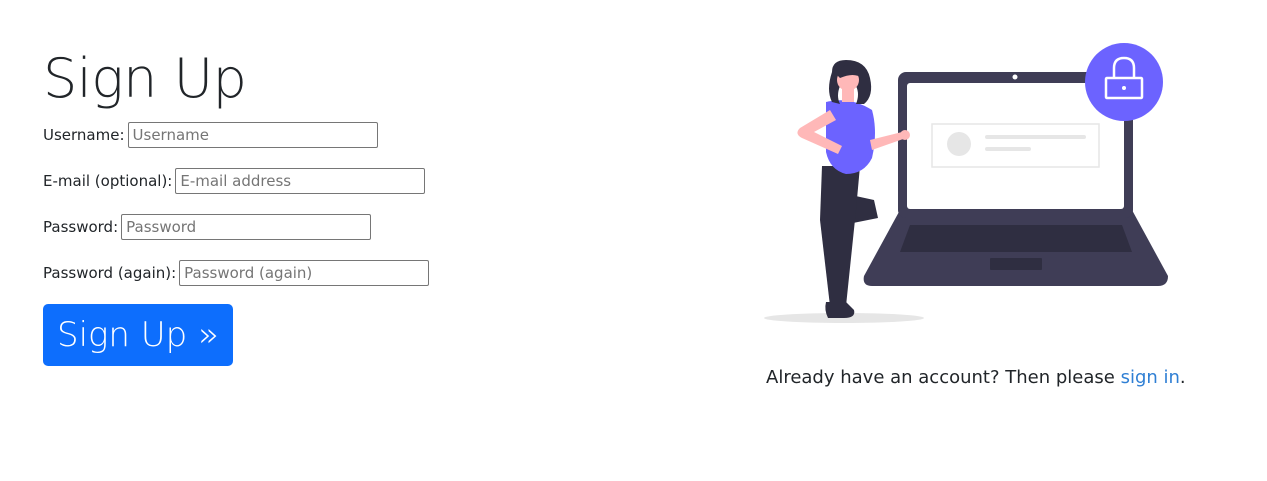  I want to click on signin-suffix: ., so click(1182, 377).